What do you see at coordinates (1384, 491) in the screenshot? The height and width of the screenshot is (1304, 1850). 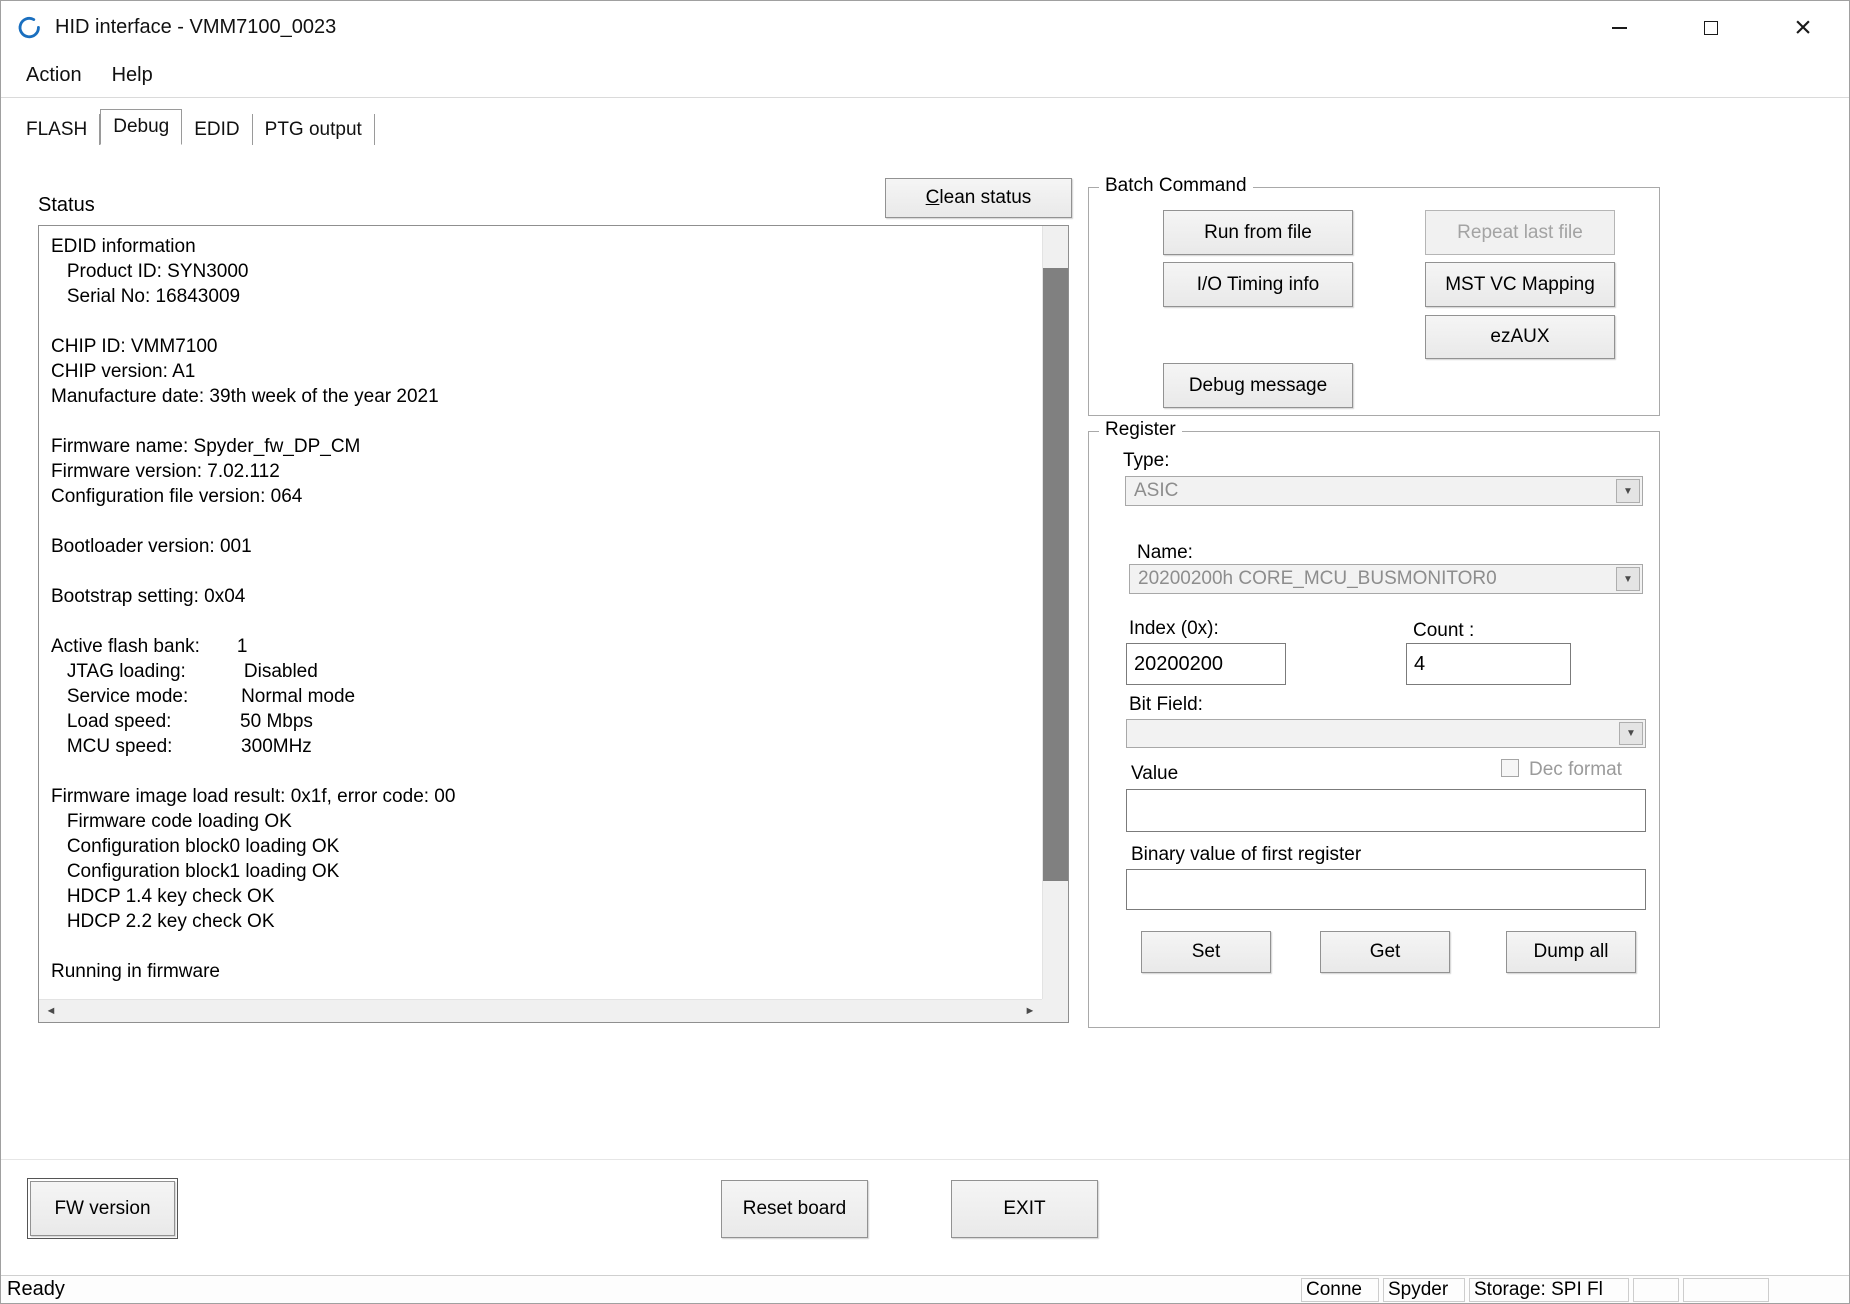 I see `type-combo: ASIC ▼` at bounding box center [1384, 491].